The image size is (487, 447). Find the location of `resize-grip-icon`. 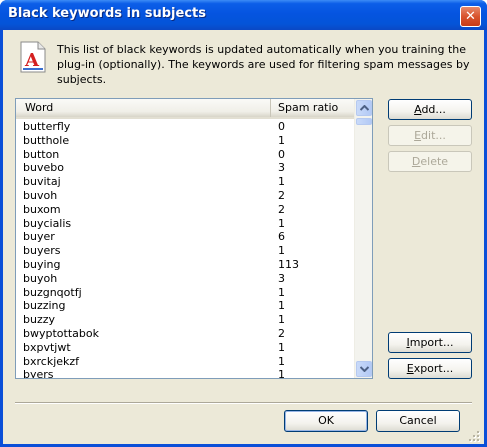

resize-grip-icon is located at coordinates (475, 437).